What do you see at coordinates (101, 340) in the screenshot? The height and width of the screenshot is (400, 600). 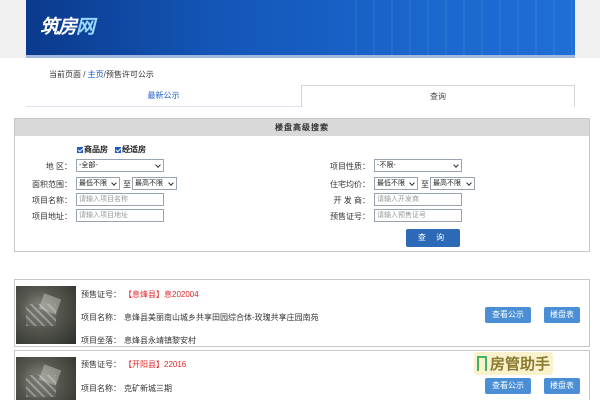 I see `project-location-label: 项目坐落：` at bounding box center [101, 340].